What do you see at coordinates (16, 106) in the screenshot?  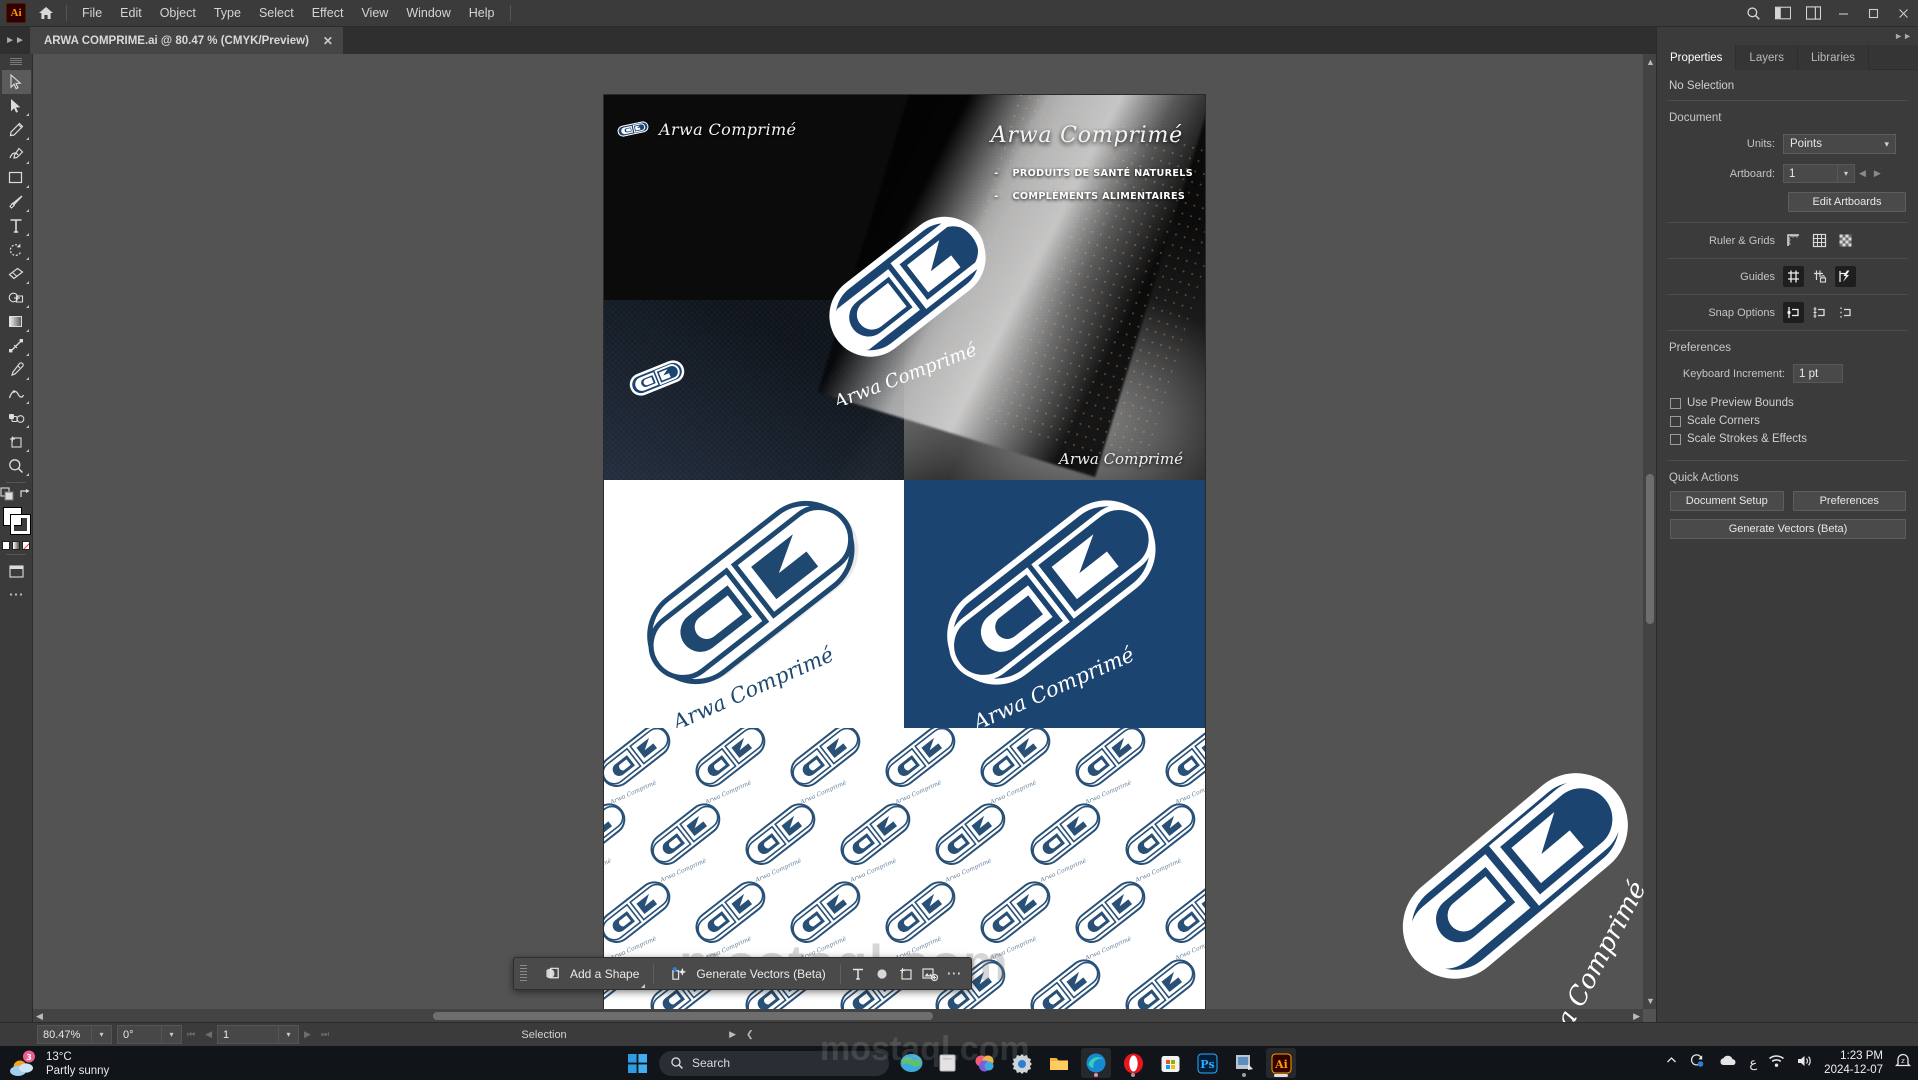 I see `direct-selection-tool` at bounding box center [16, 106].